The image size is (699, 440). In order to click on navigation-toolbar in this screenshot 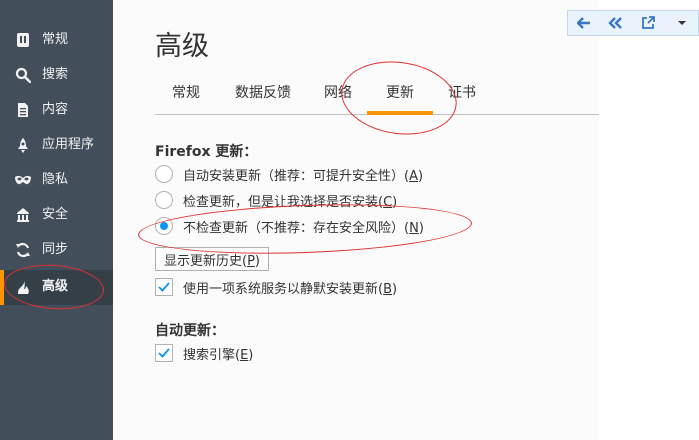, I will do `click(633, 23)`.